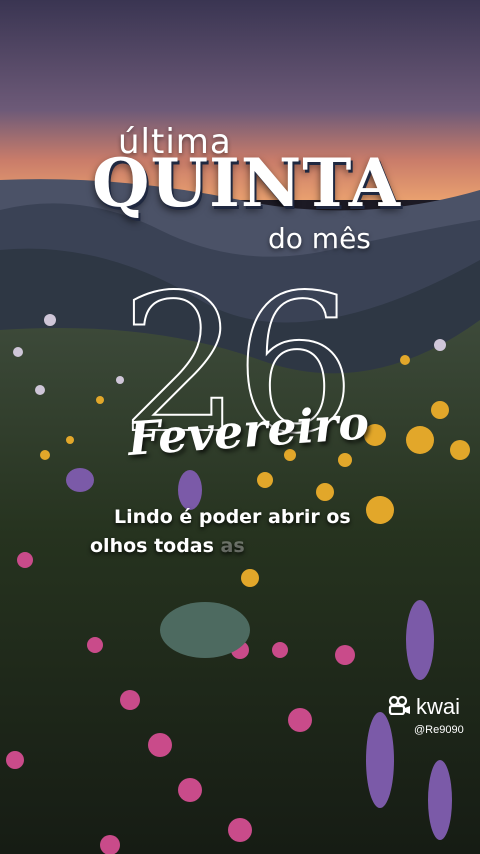 This screenshot has width=480, height=854. Describe the element at coordinates (246, 183) in the screenshot. I see `title-main-word: QUINTA` at that location.